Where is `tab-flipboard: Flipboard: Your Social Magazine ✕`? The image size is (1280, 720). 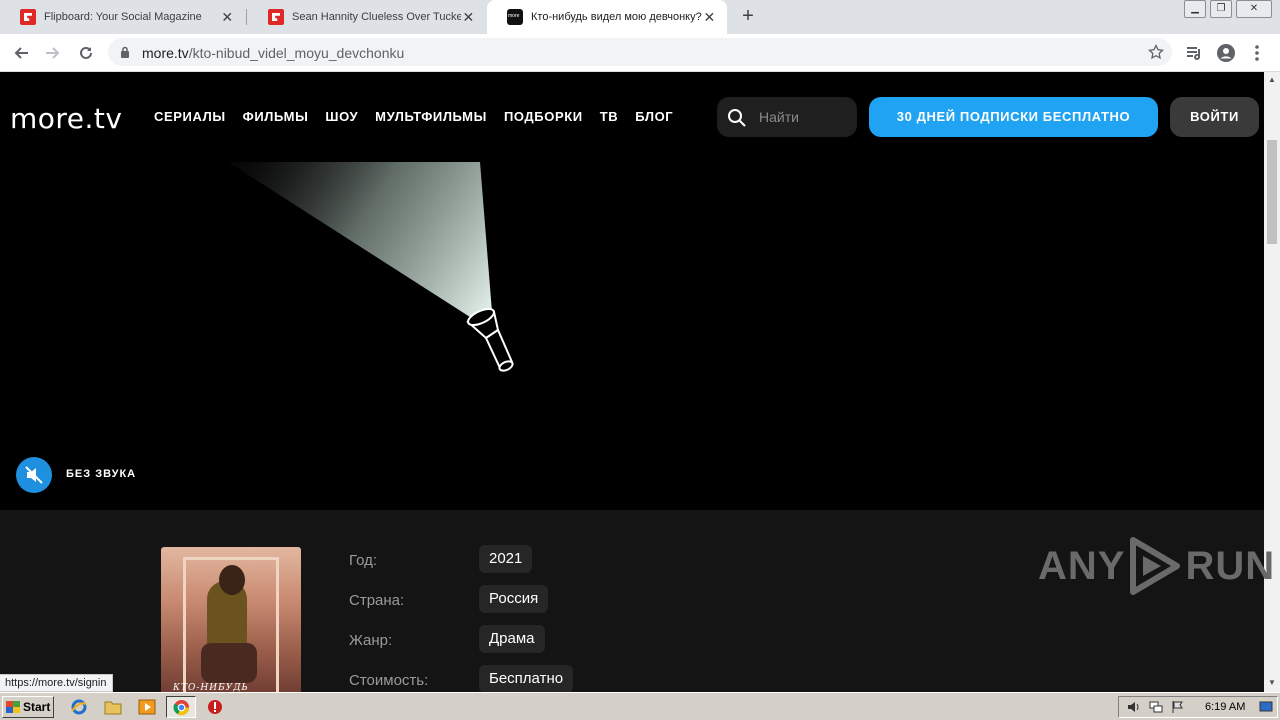
tab-flipboard: Flipboard: Your Social Magazine ✕ is located at coordinates (122, 17).